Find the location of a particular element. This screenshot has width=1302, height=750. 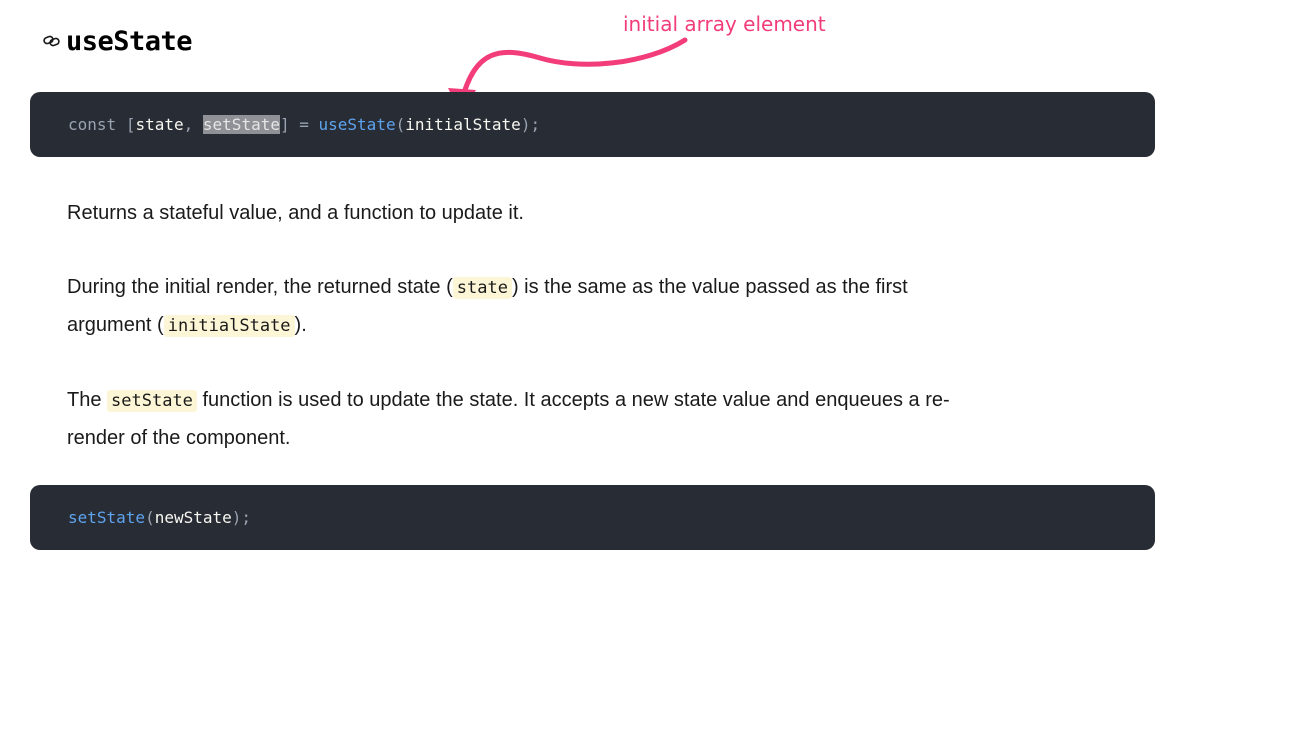

section-heading: useState is located at coordinates (117, 41).